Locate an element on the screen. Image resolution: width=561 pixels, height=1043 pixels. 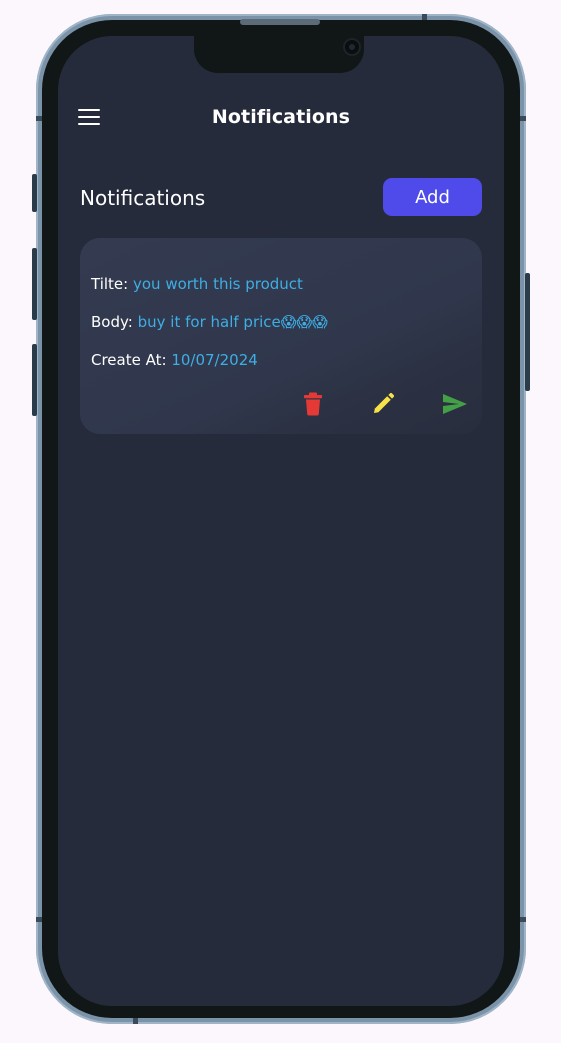
notification-body-row: Body: buy it for half price😱😱😱 is located at coordinates (209, 322).